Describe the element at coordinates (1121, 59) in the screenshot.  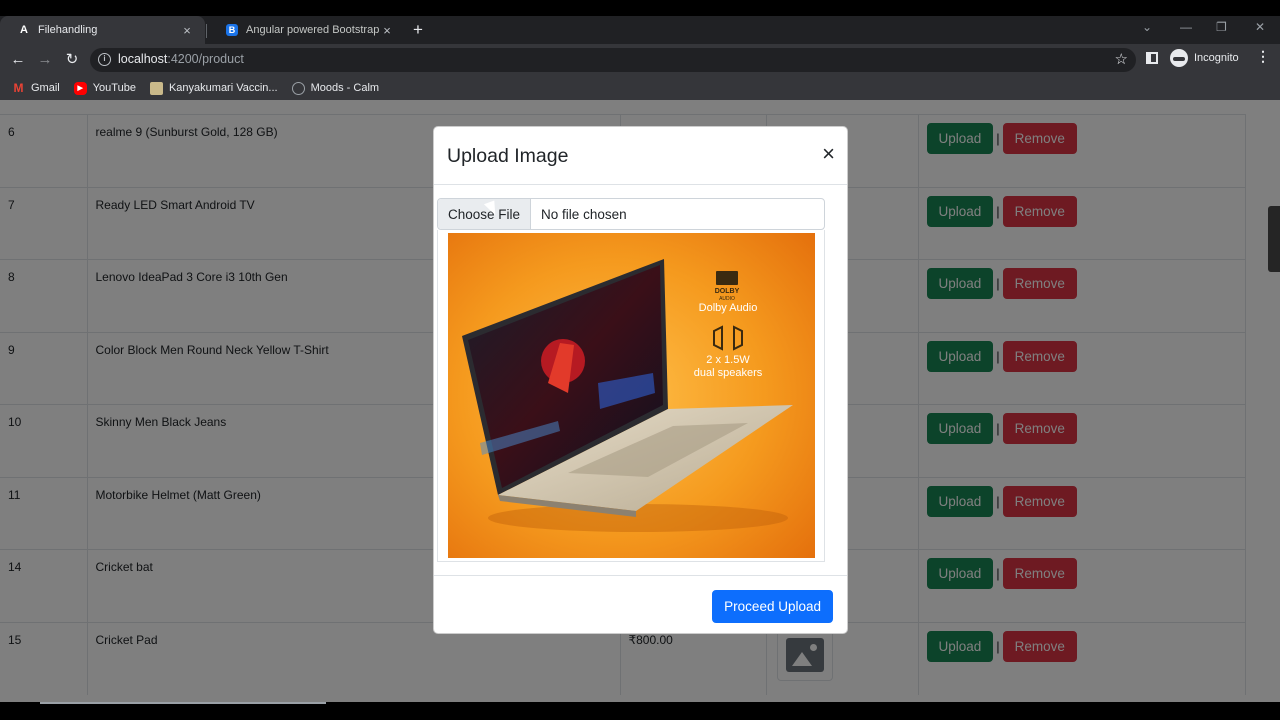
I see `bookmark-star-icon: ☆` at that location.